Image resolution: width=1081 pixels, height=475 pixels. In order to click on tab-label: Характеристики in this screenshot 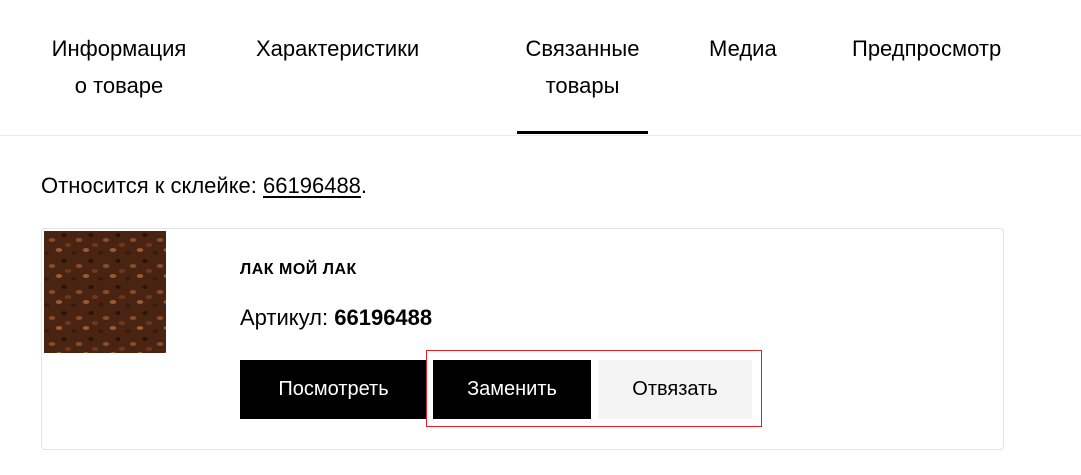, I will do `click(338, 48)`.